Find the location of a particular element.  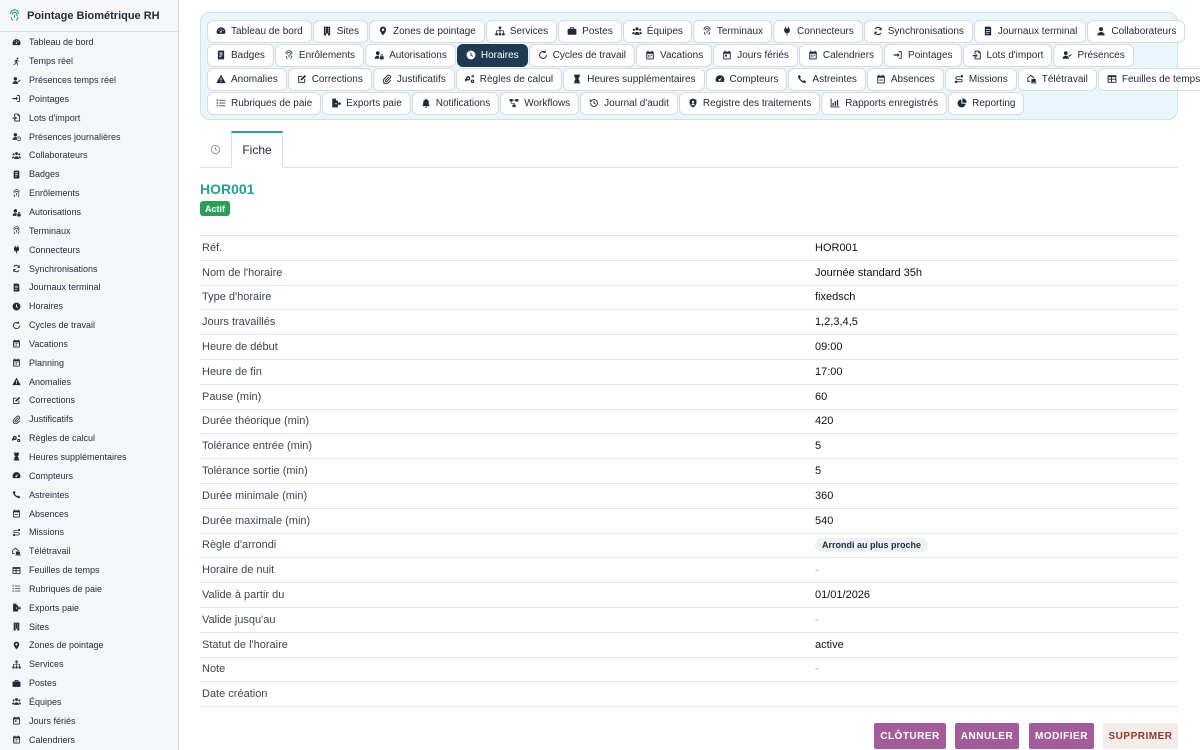

badge-icon is located at coordinates (16, 174).